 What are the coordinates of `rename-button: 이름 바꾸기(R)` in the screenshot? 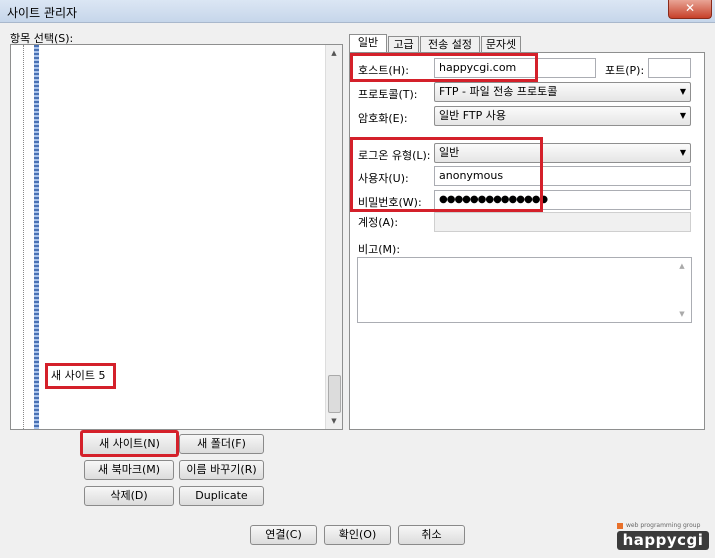 It's located at (221, 470).